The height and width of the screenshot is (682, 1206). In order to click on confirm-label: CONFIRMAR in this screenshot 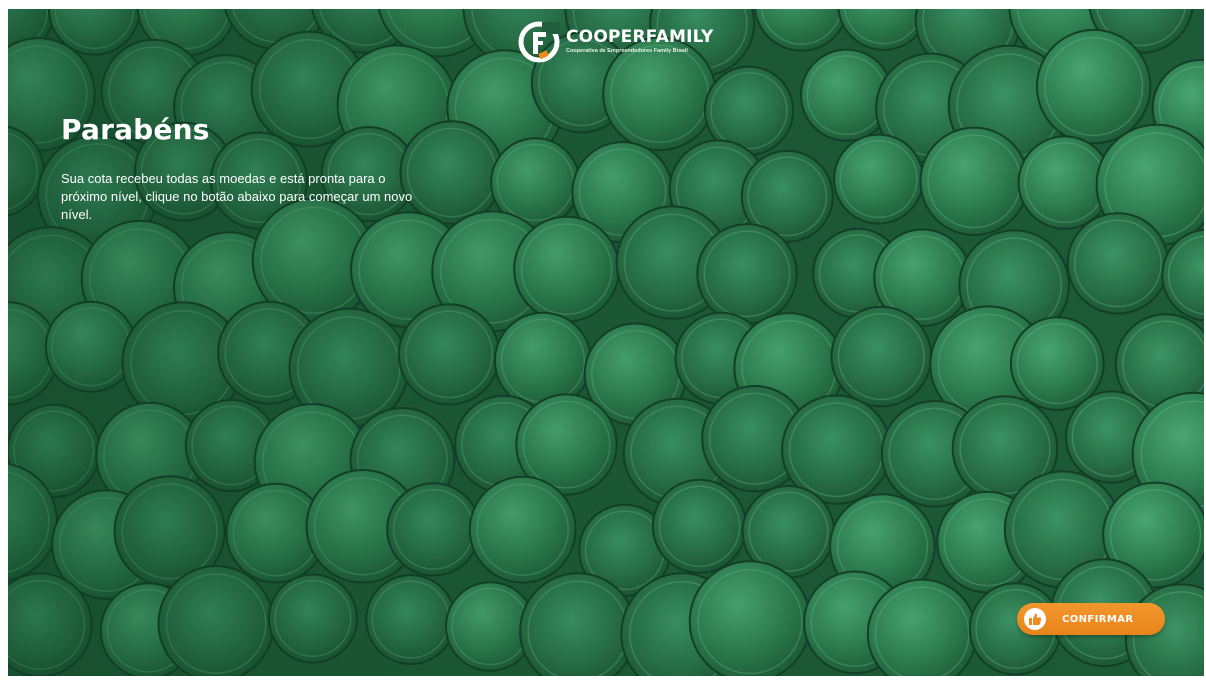, I will do `click(1098, 619)`.